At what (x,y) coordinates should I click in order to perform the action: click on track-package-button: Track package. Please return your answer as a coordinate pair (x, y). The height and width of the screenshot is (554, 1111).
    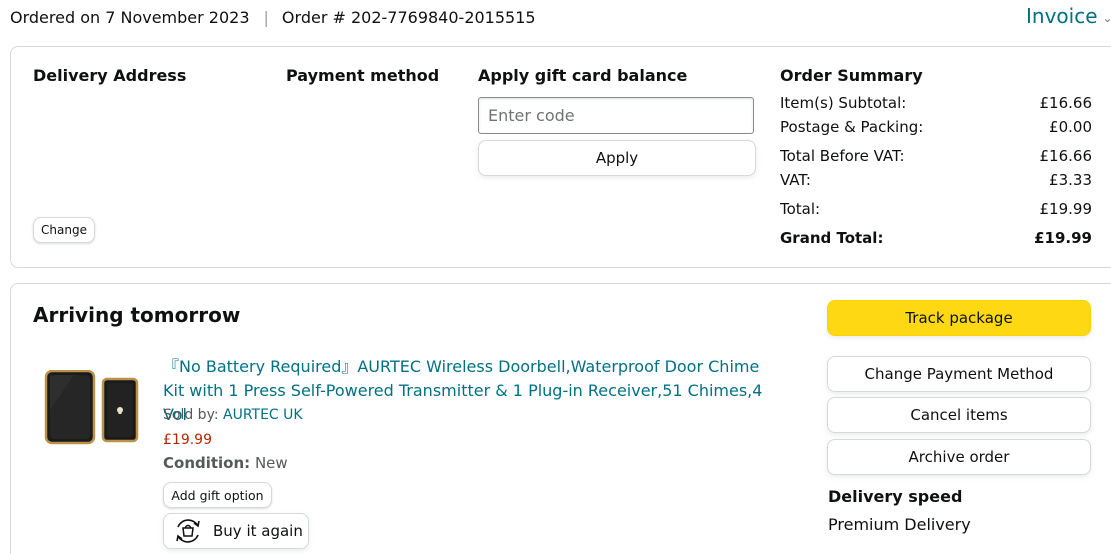
    Looking at the image, I should click on (959, 318).